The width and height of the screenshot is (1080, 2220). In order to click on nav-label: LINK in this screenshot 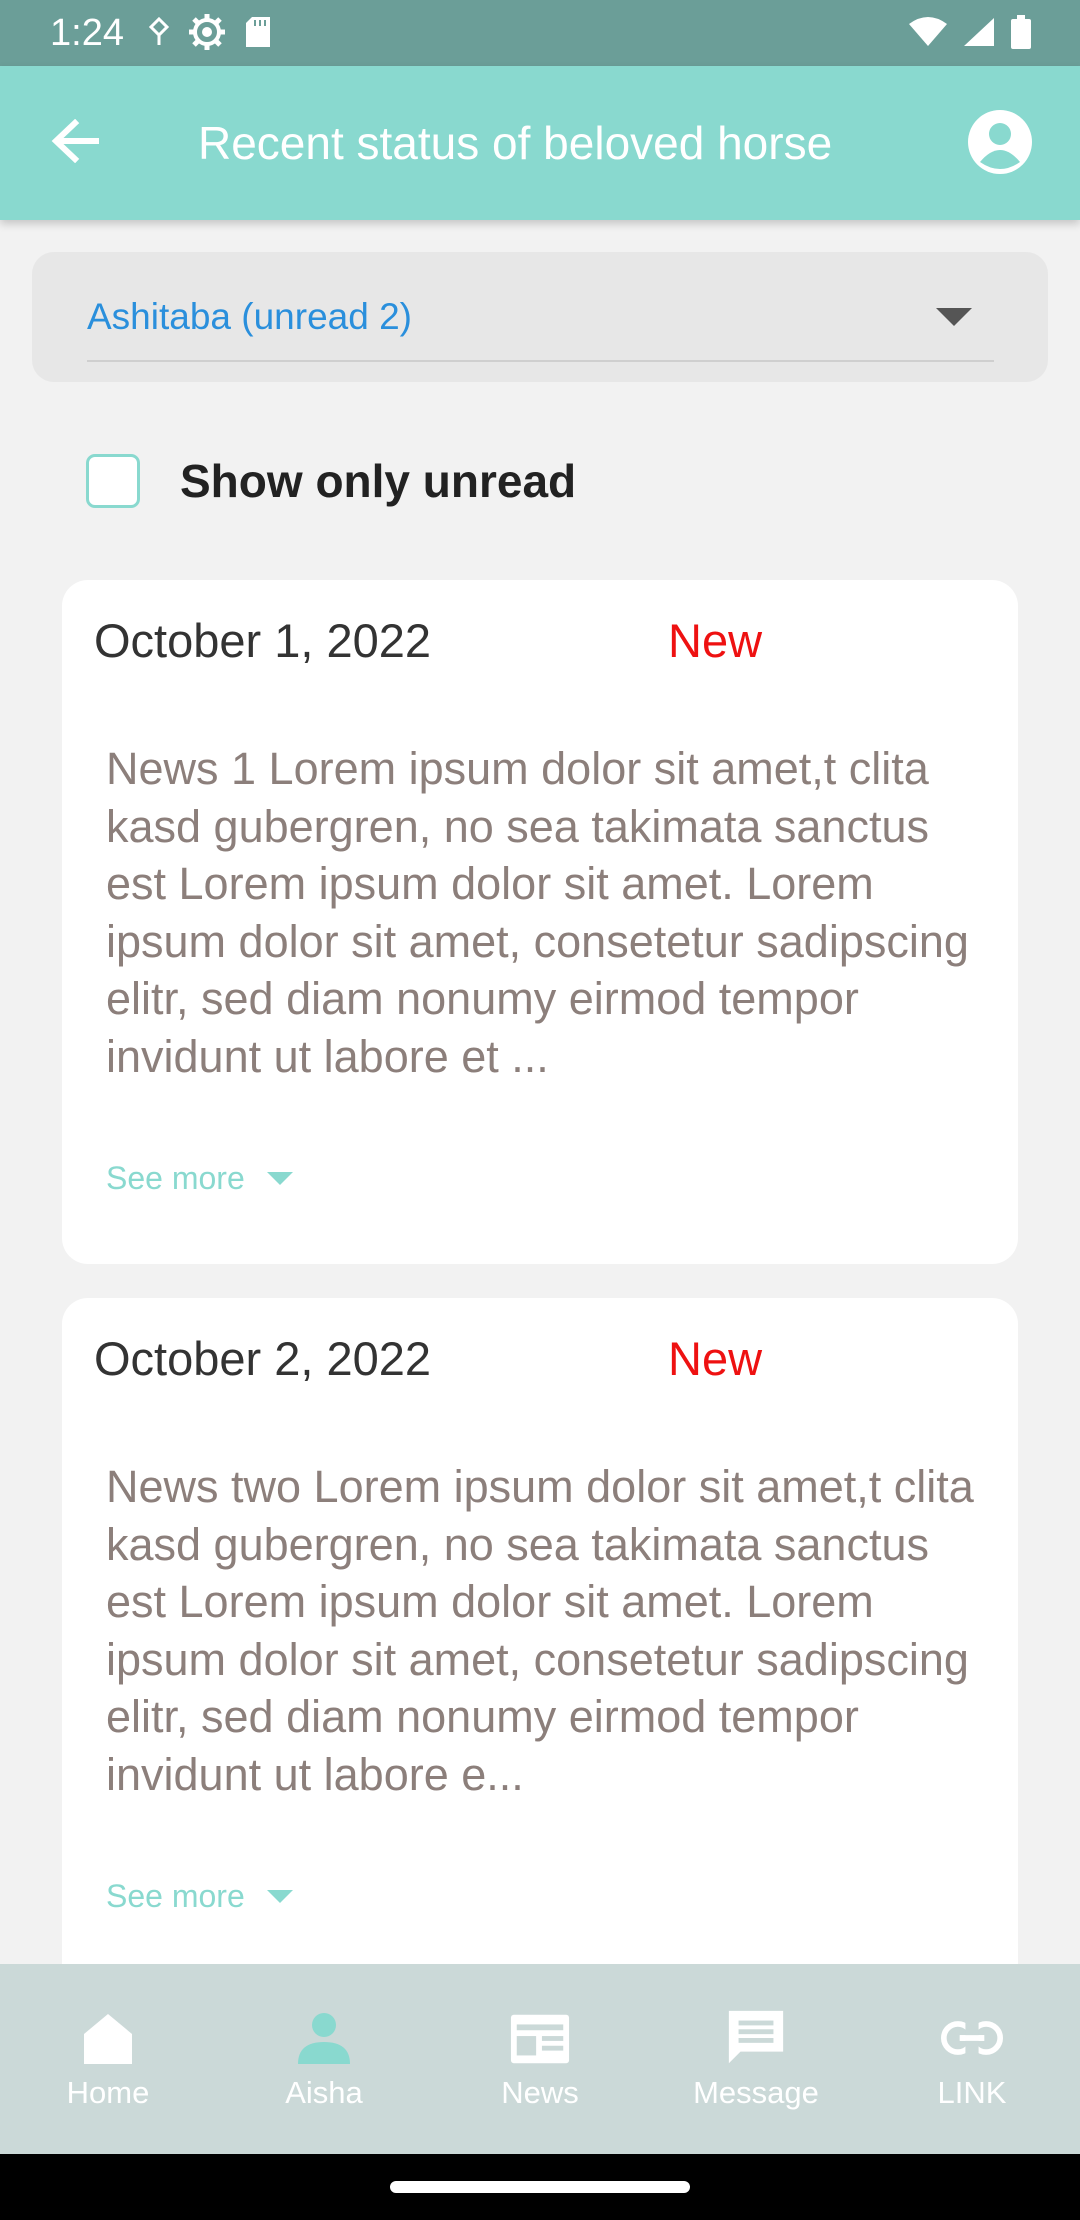, I will do `click(972, 2092)`.